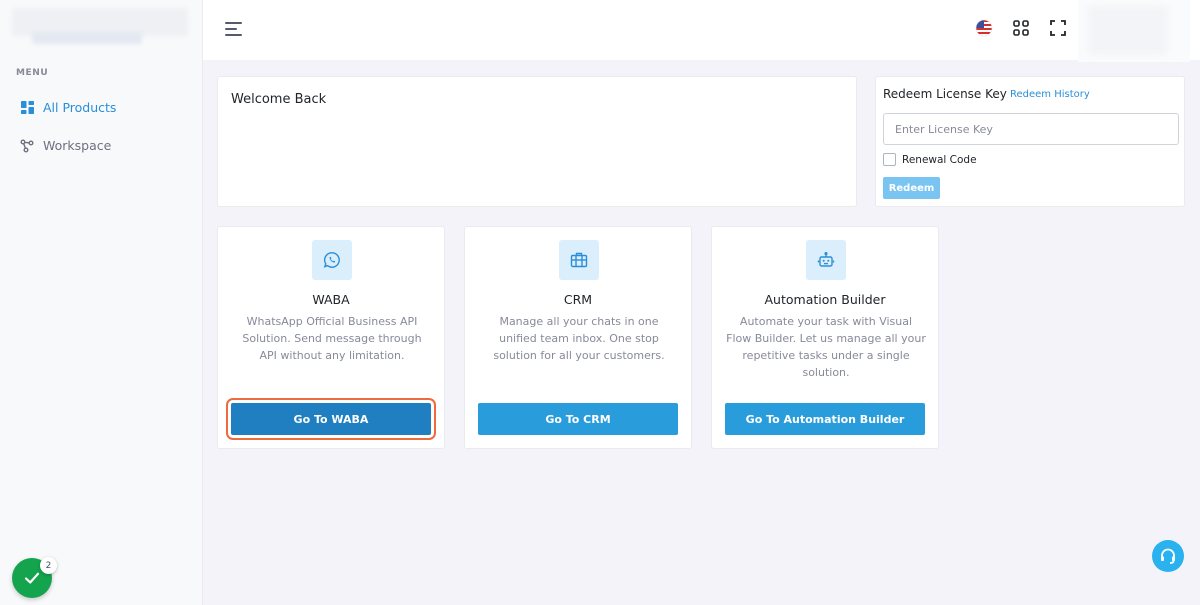 Image resolution: width=1200 pixels, height=605 pixels. What do you see at coordinates (100, 26) in the screenshot?
I see `logo` at bounding box center [100, 26].